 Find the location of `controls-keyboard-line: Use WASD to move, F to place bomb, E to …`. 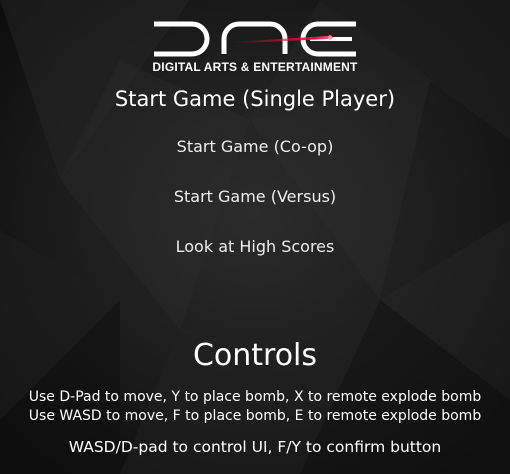

controls-keyboard-line: Use WASD to move, F to place bomb, E to … is located at coordinates (255, 416).